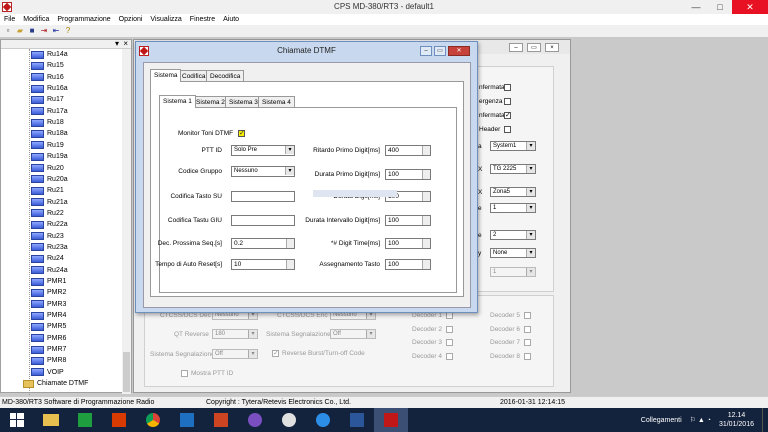 The height and width of the screenshot is (432, 768). Describe the element at coordinates (231, 19) in the screenshot. I see `menu-aiuto: Aiuto` at that location.